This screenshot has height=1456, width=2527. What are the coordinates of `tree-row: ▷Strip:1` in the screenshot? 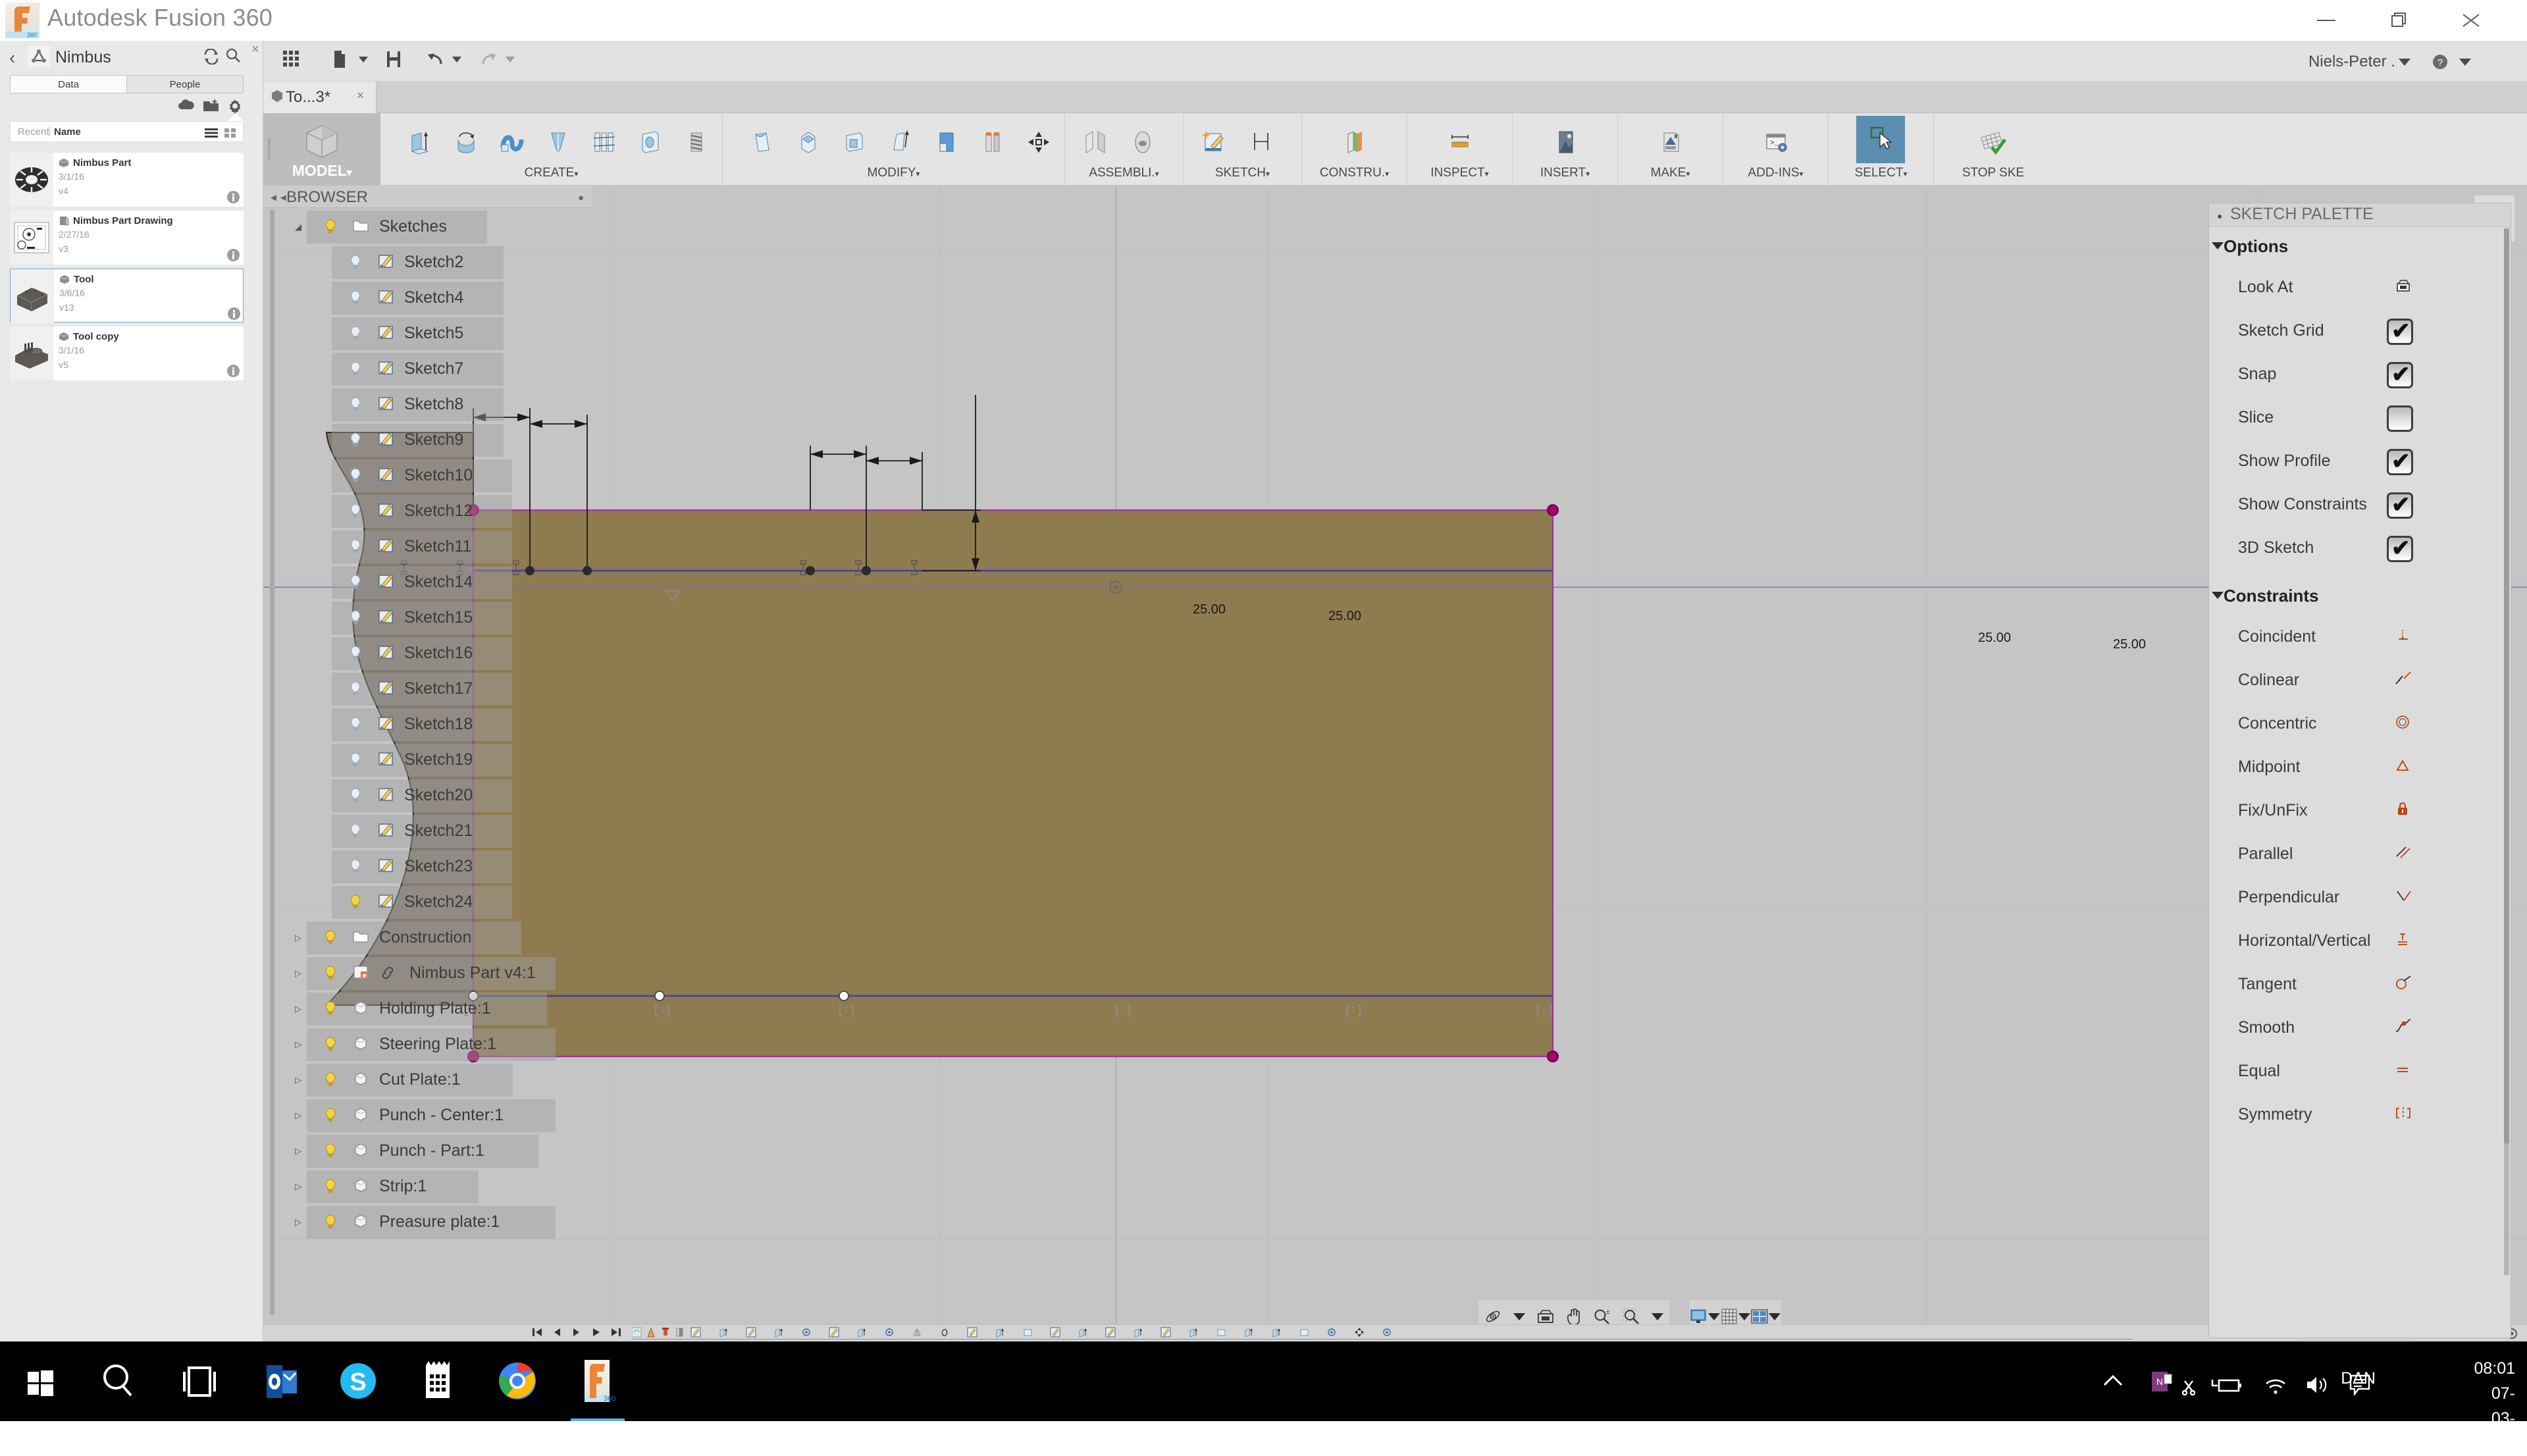 It's located at (427, 1187).